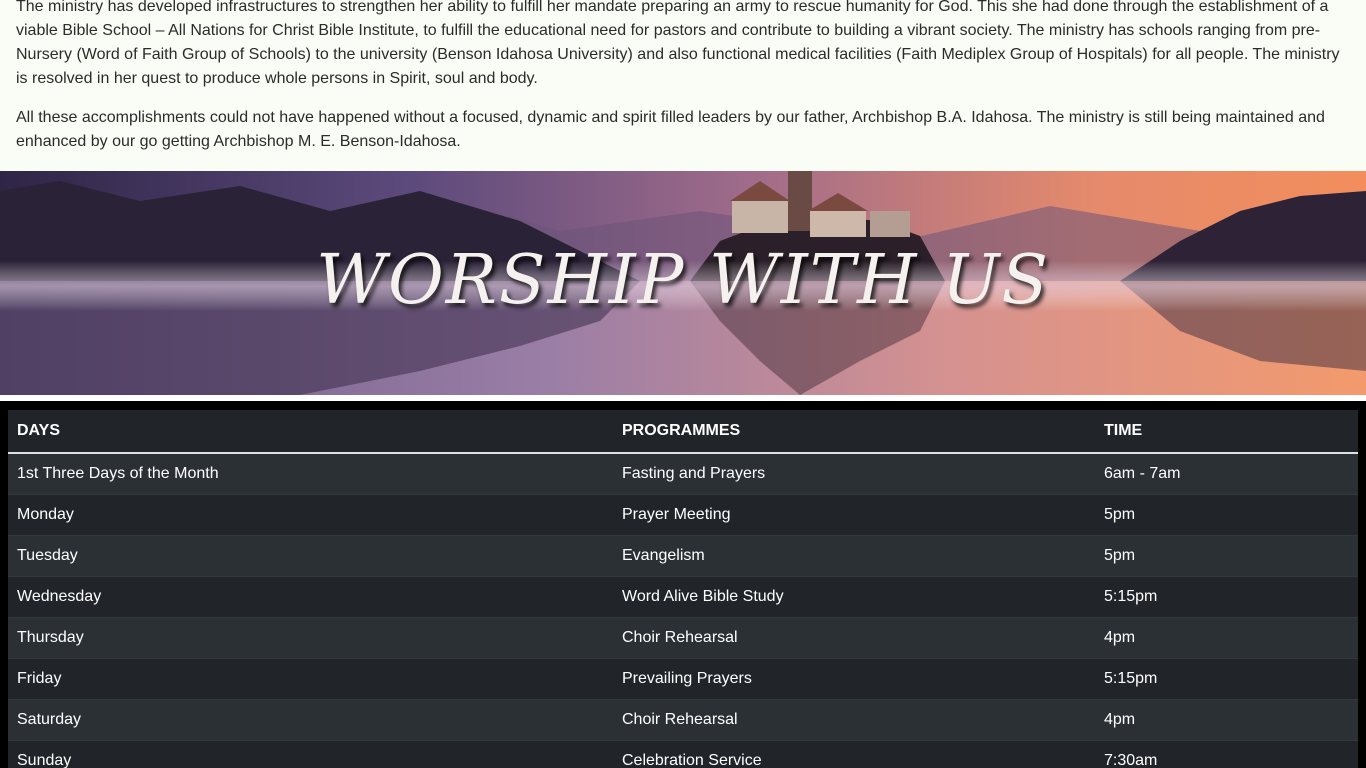  Describe the element at coordinates (310, 637) in the screenshot. I see `day-cell: Thursday` at that location.